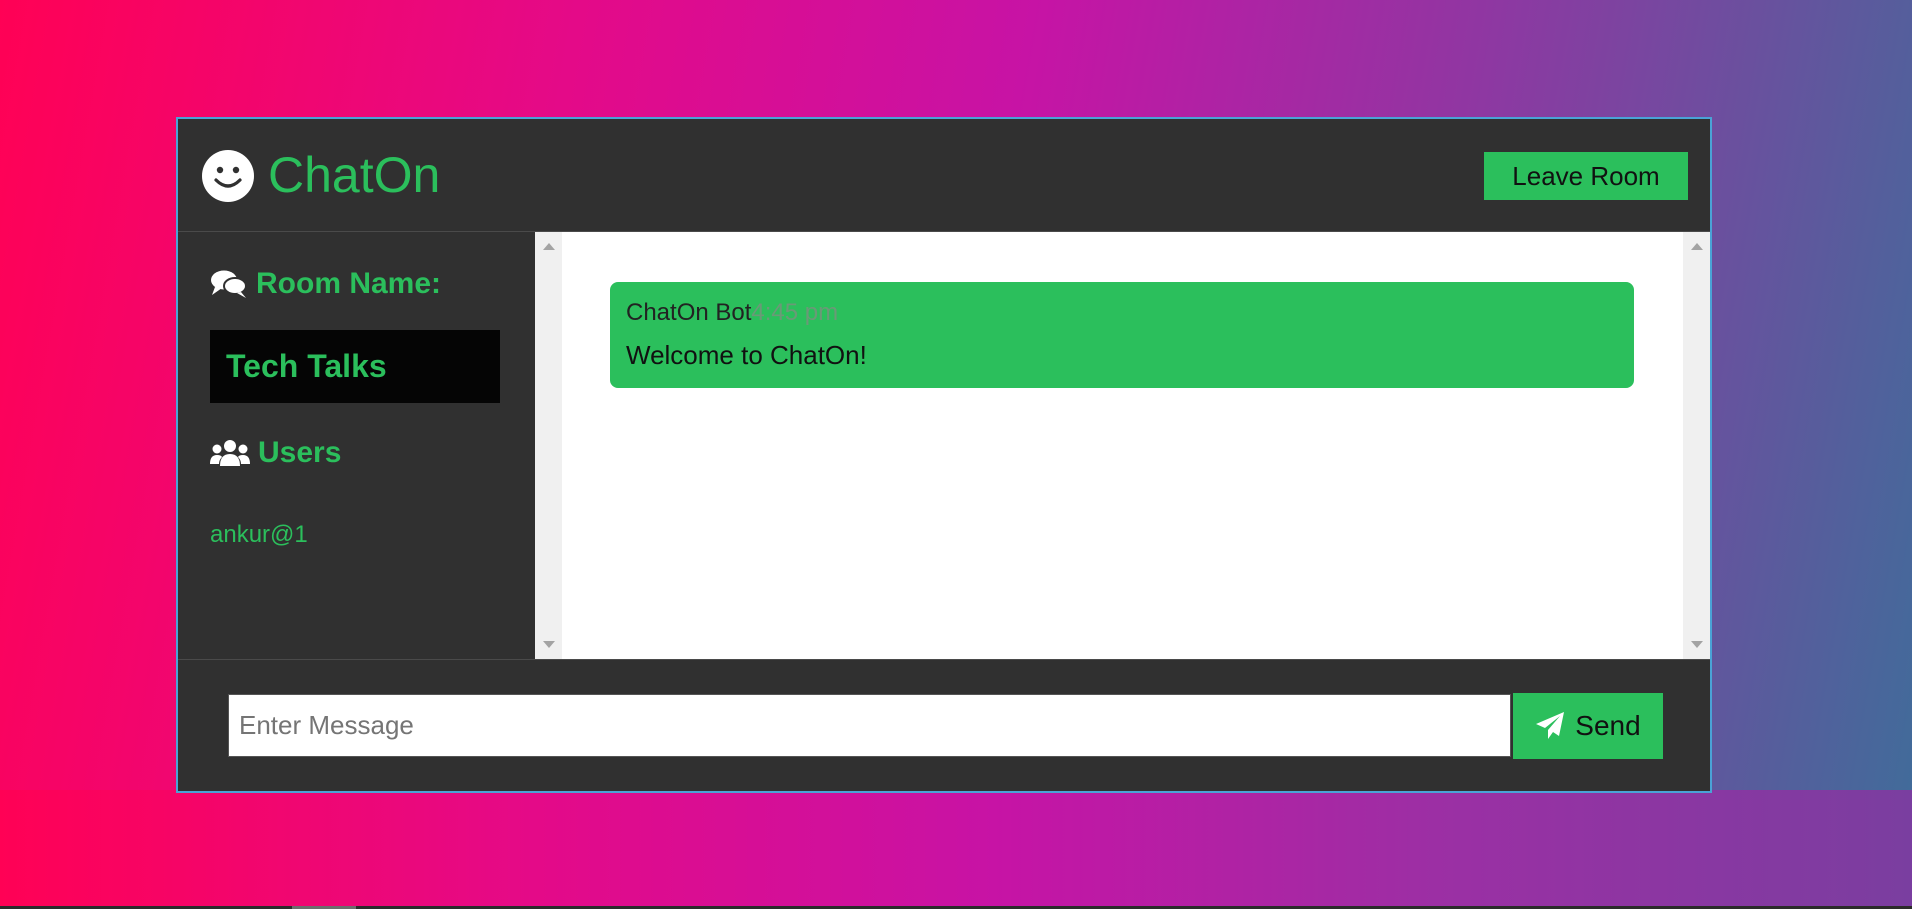  Describe the element at coordinates (1122, 313) in the screenshot. I see `message-meta: ChatOn Bot4:45 pm` at that location.